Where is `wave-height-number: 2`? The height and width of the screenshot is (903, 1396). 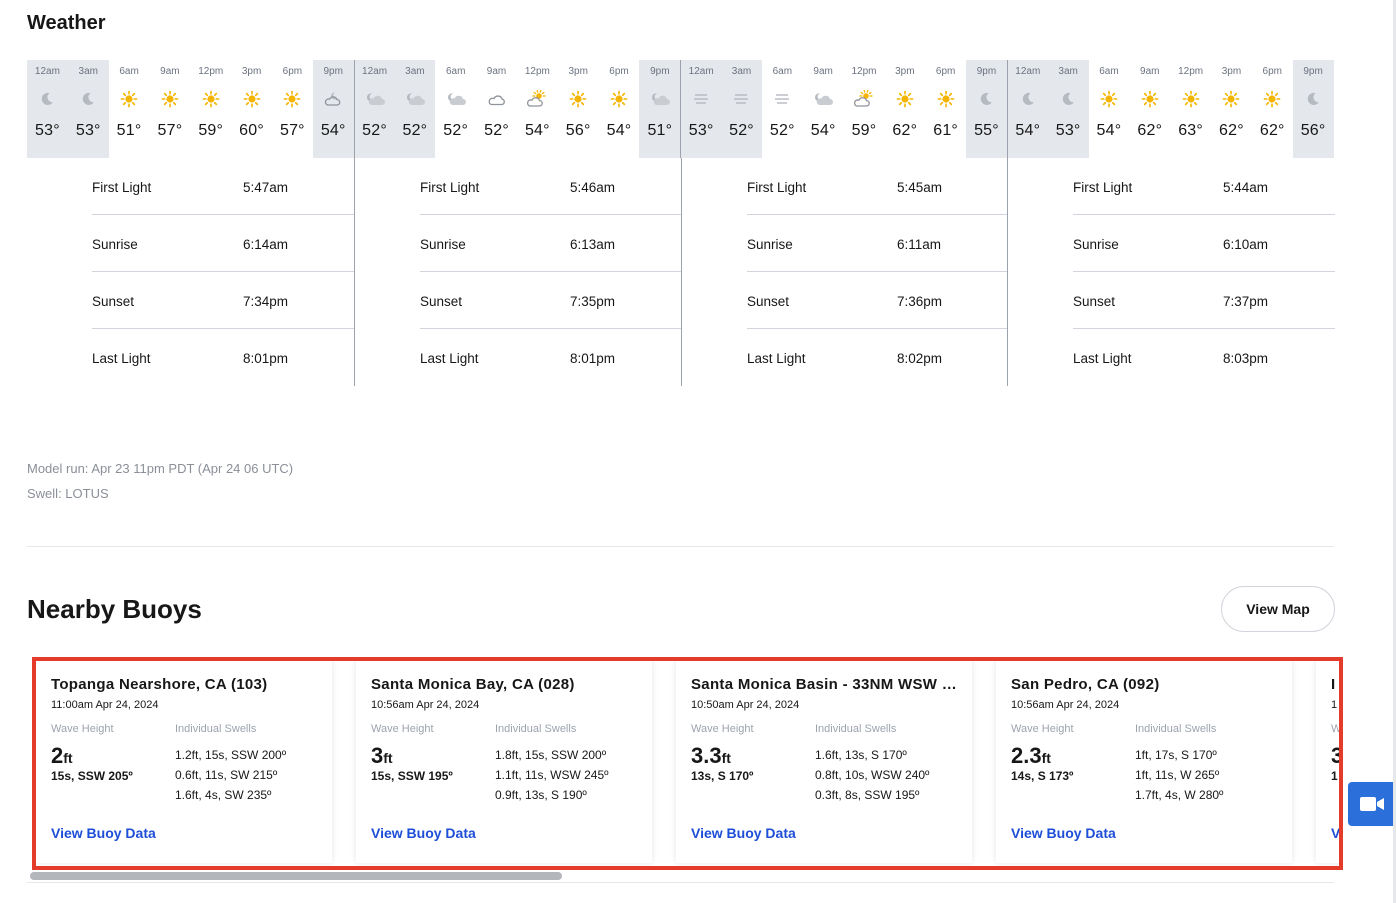
wave-height-number: 2 is located at coordinates (57, 755).